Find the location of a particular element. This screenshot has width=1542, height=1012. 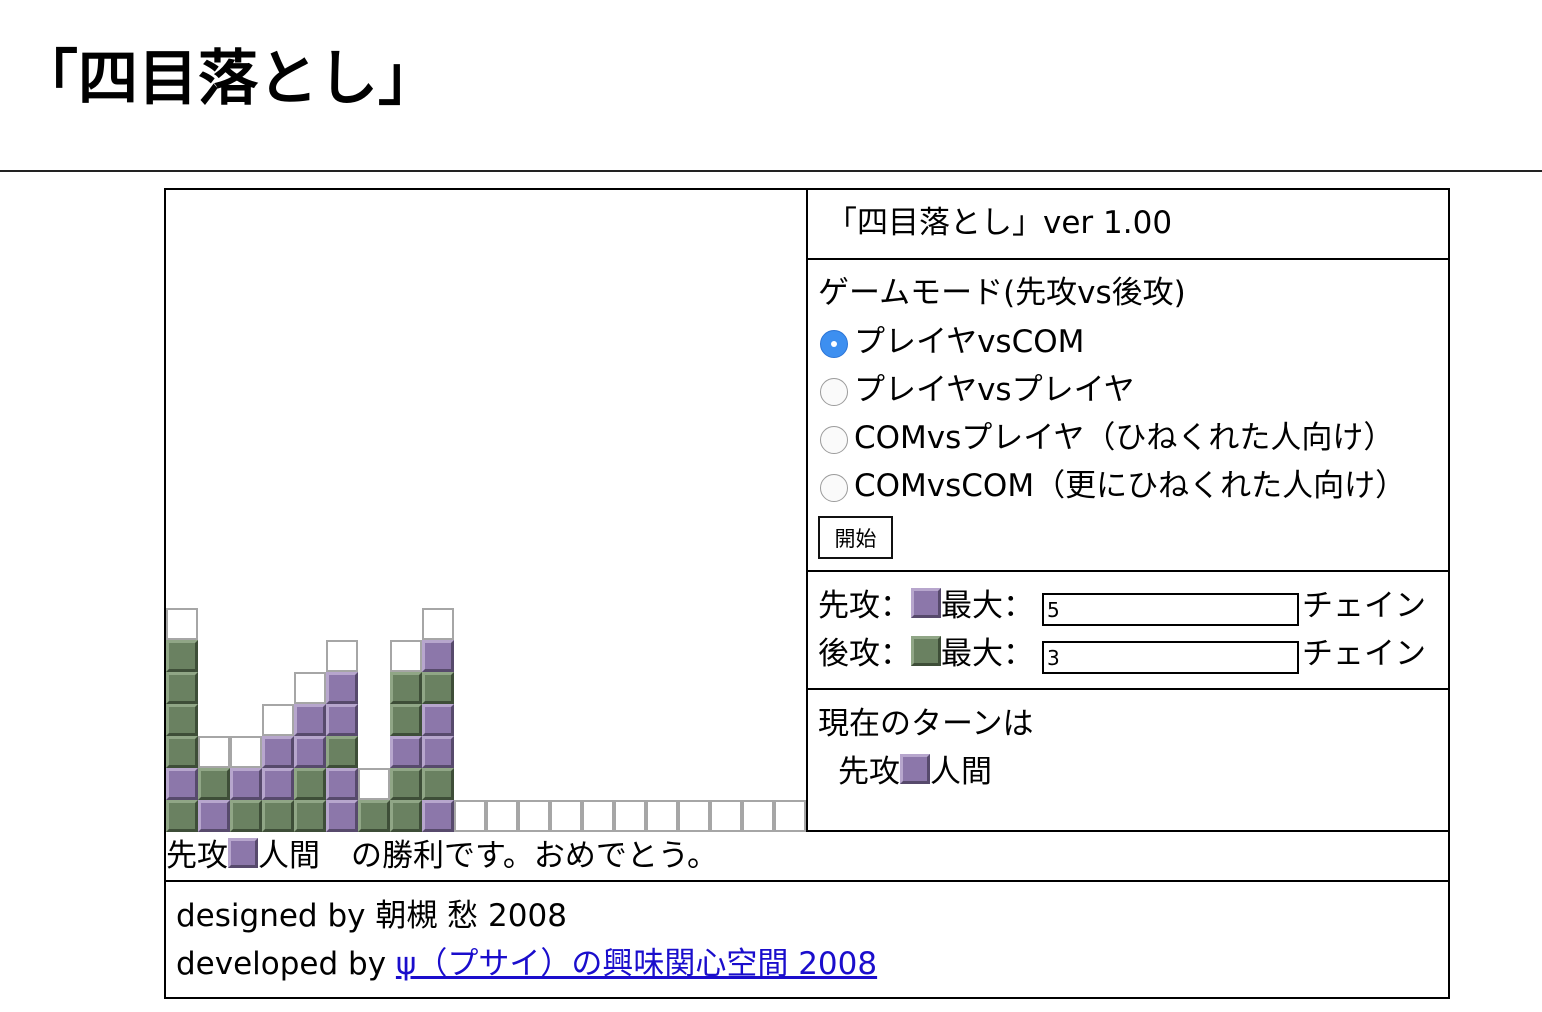

second-max-label: 最大： is located at coordinates (987, 654).